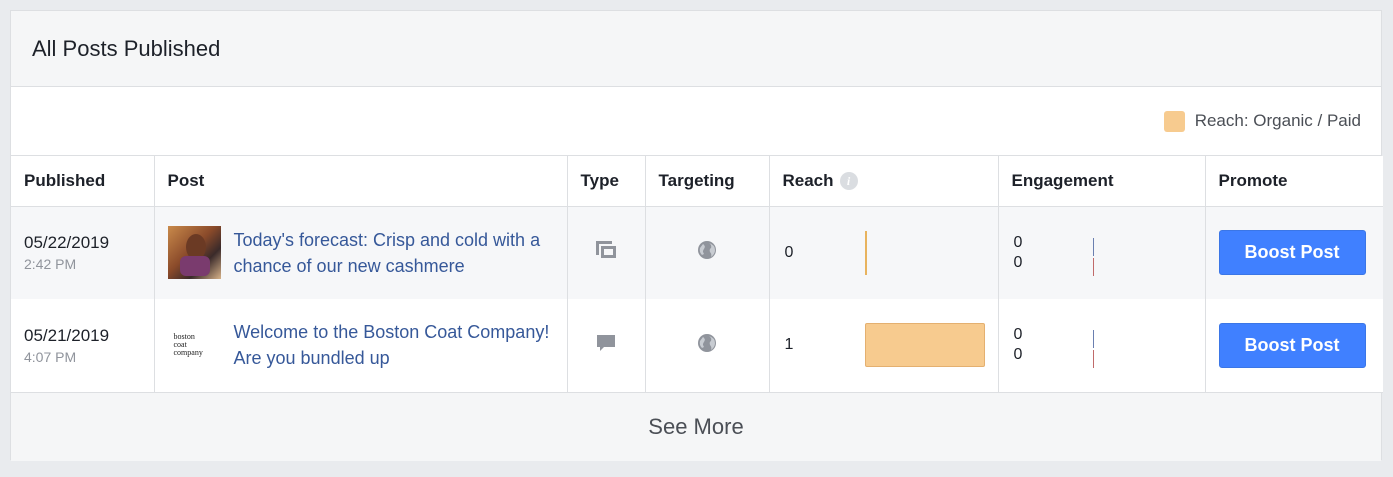  I want to click on column-header-engagement: Engagement, so click(1102, 181).